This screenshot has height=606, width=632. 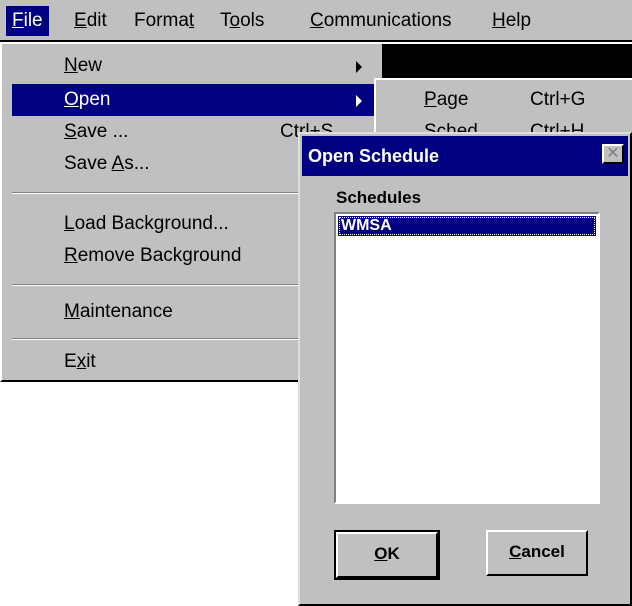 What do you see at coordinates (242, 21) in the screenshot?
I see `menu-tools: Tools` at bounding box center [242, 21].